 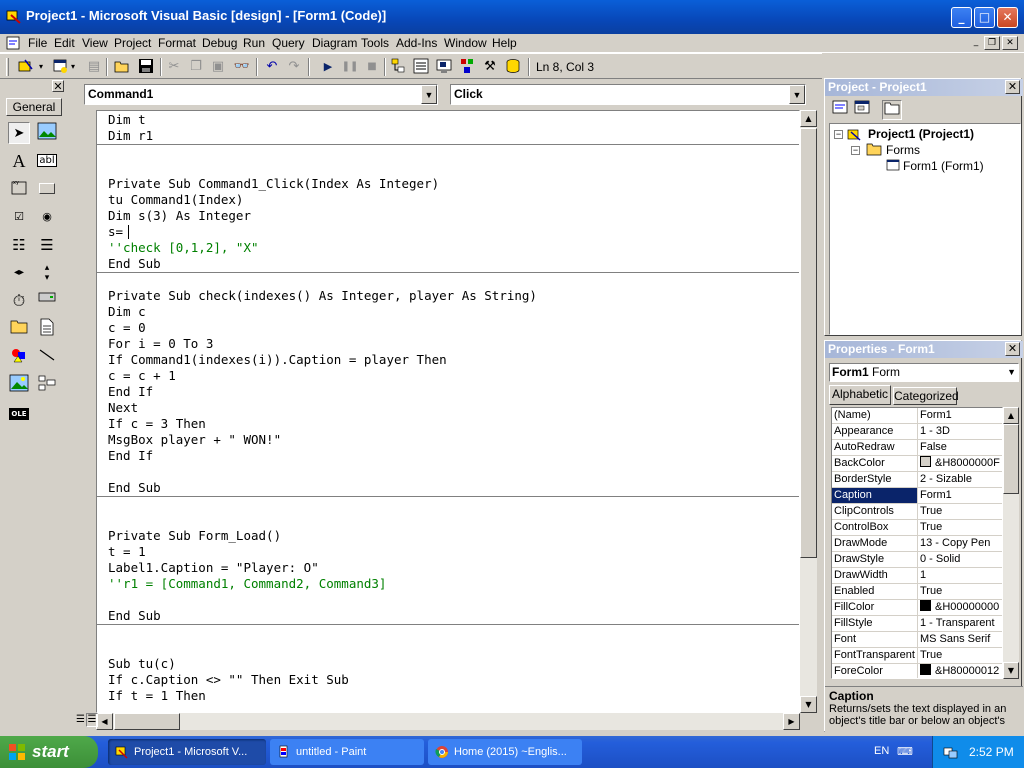 What do you see at coordinates (1011, 459) in the screenshot?
I see `scrollbar-thumb` at bounding box center [1011, 459].